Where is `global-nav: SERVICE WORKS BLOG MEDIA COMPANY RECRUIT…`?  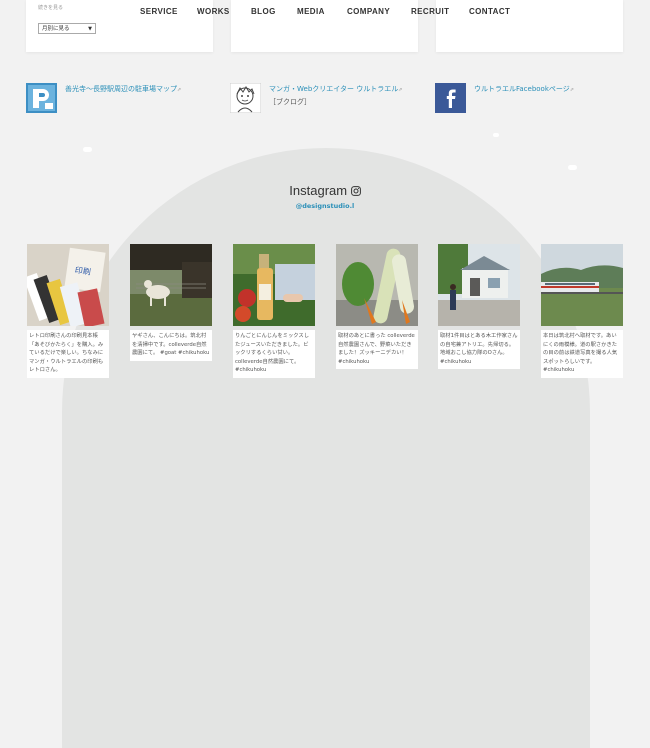 global-nav: SERVICE WORKS BLOG MEDIA COMPANY RECRUIT… is located at coordinates (325, 13).